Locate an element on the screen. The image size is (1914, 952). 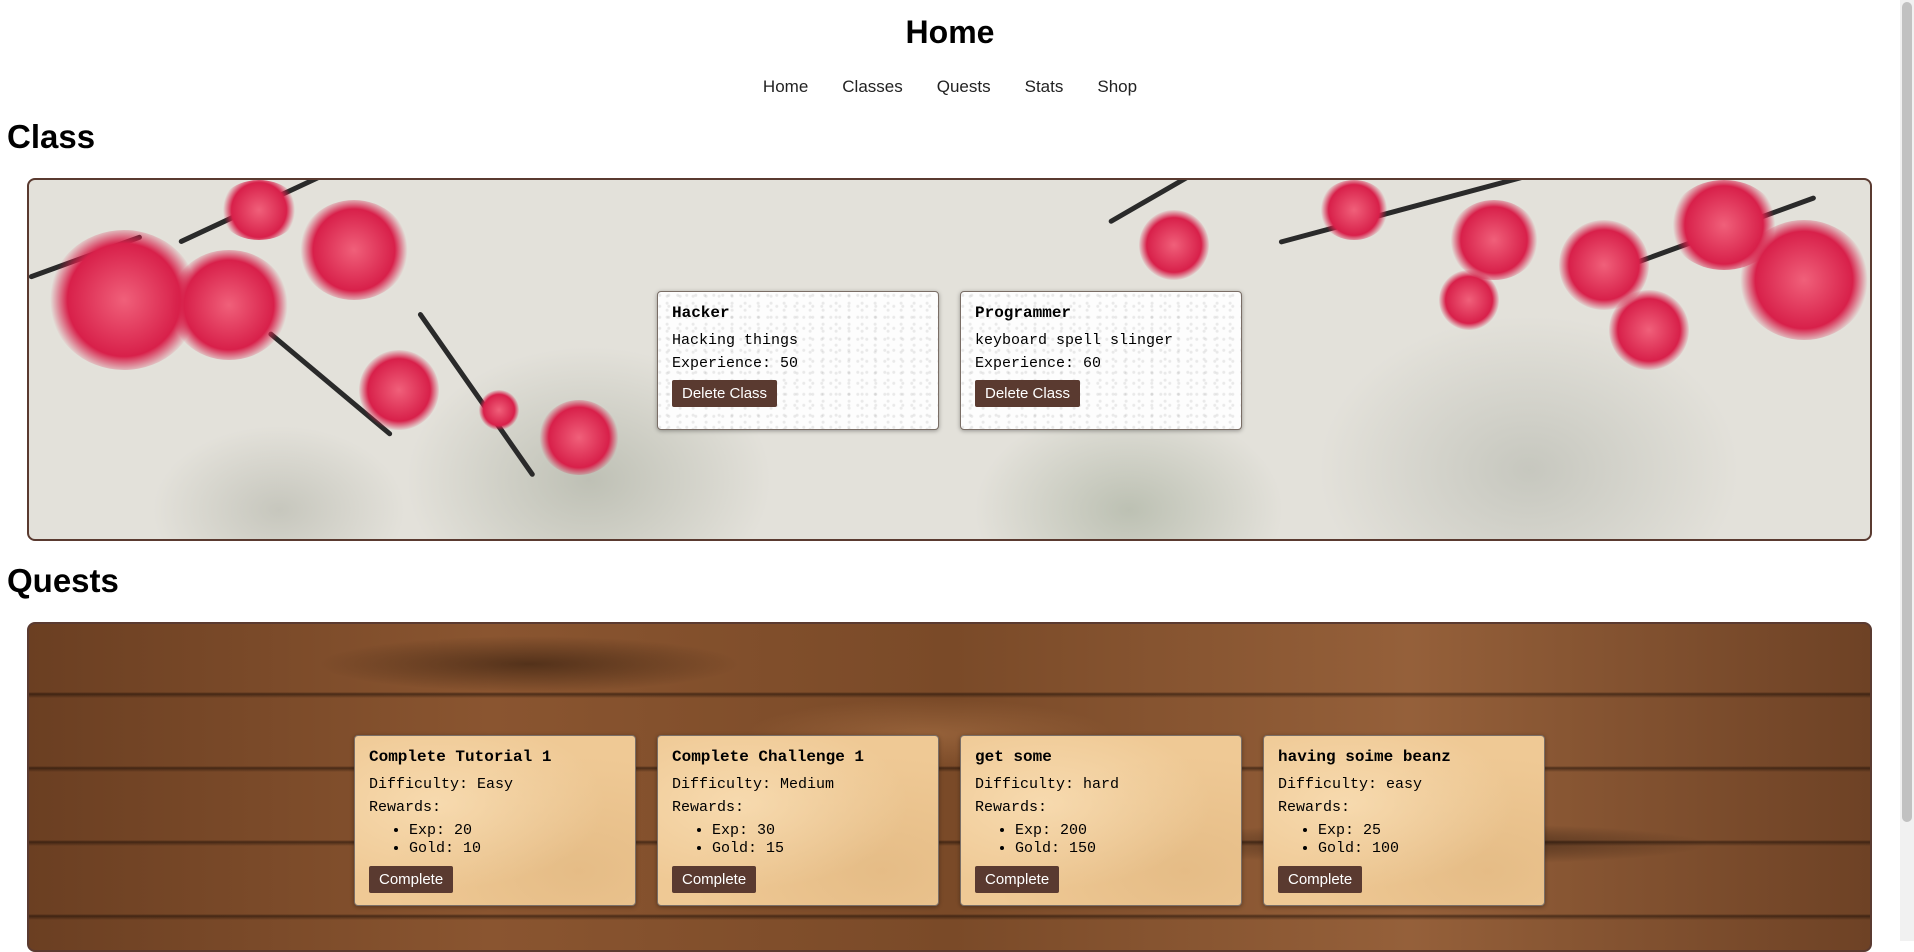
class-description: keyboard spell slinger is located at coordinates (1074, 340).